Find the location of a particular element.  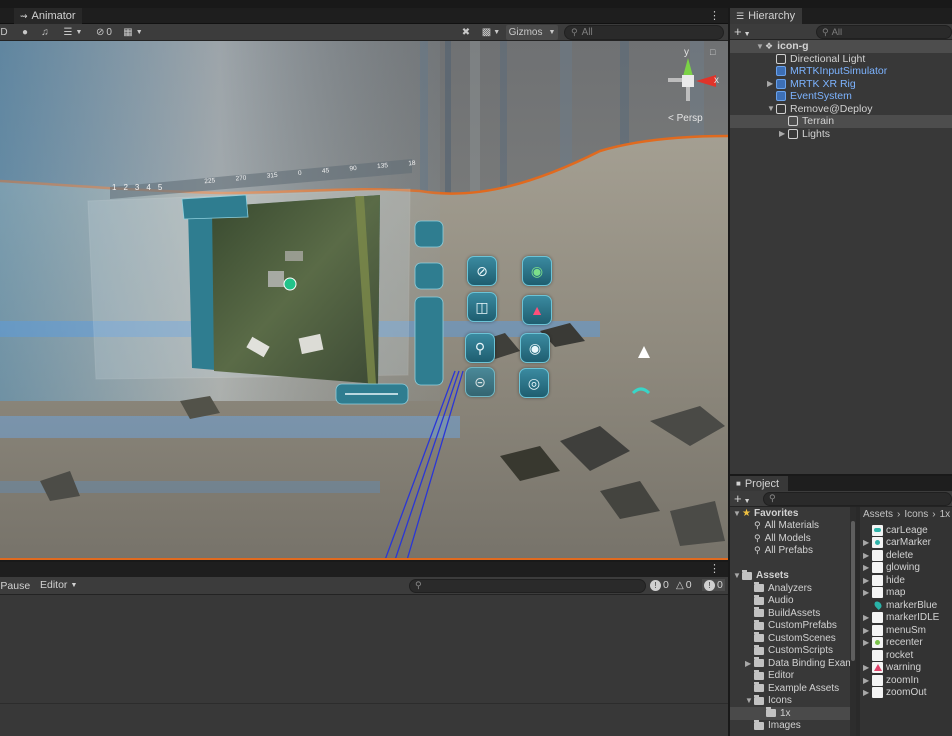

breadcrumb-item: 1x is located at coordinates (945, 514).